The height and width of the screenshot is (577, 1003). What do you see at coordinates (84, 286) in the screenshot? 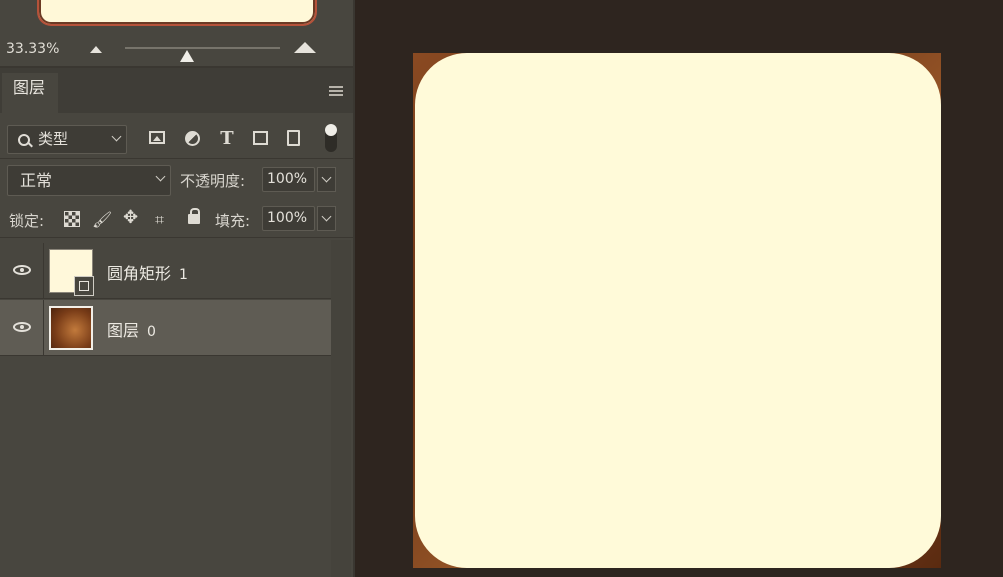
I see `shape-layer-badge-icon` at bounding box center [84, 286].